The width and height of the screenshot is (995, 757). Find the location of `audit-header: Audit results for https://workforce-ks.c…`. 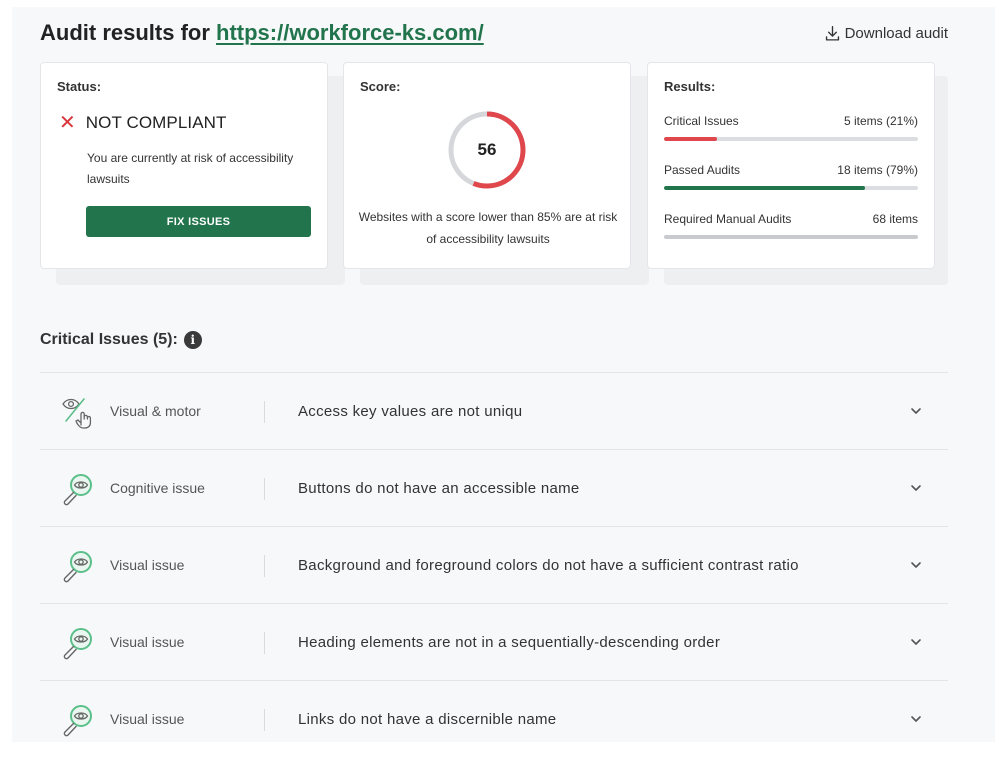

audit-header: Audit results for https://workforce-ks.c… is located at coordinates (494, 34).